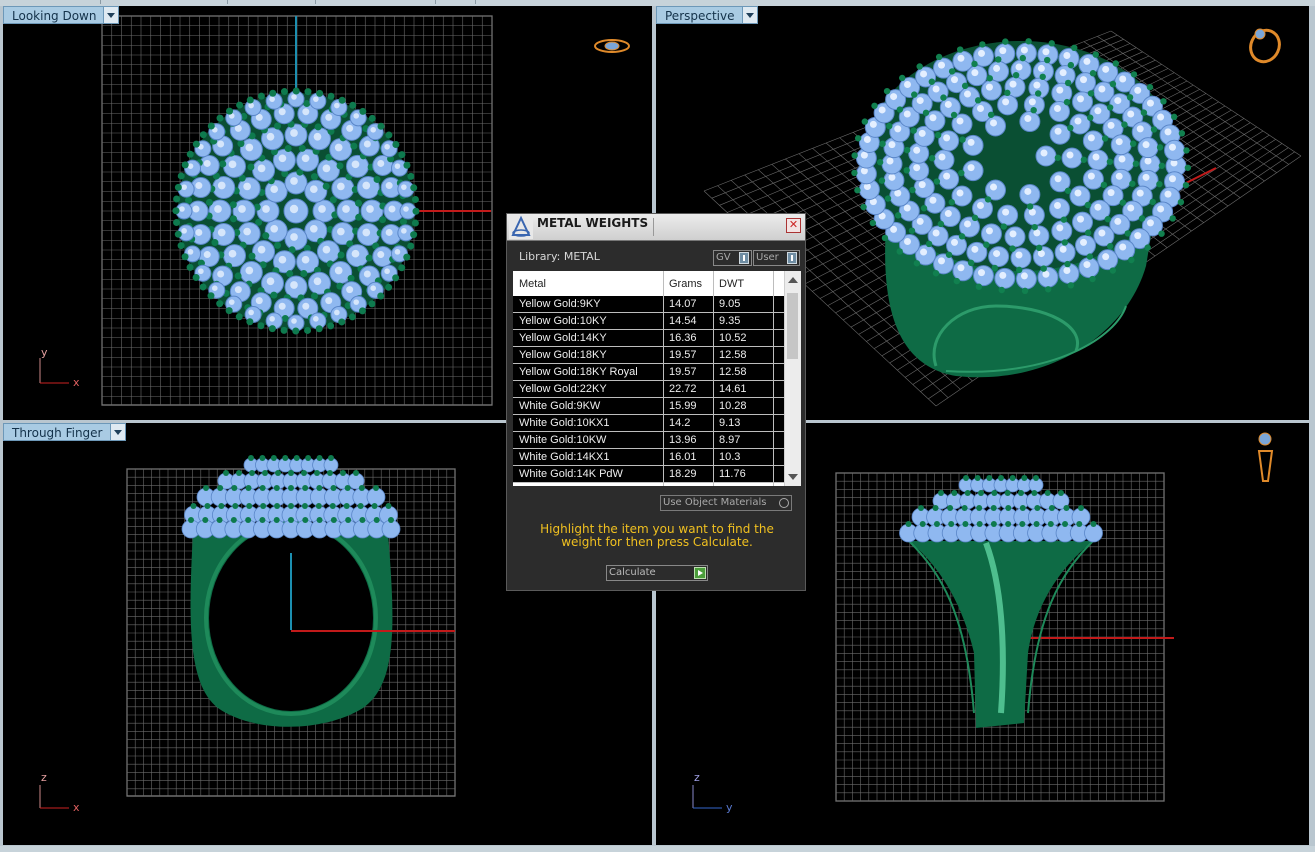 The height and width of the screenshot is (852, 1315). I want to click on table-row: Yellow Gold:9KY 14.07 9.05, so click(649, 304).